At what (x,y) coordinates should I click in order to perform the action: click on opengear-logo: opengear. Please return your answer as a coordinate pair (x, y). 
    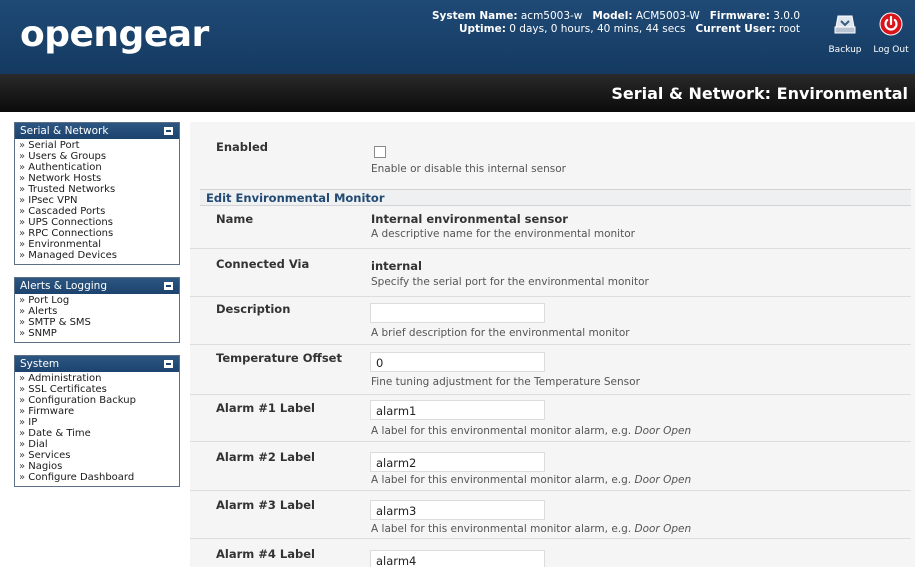
    Looking at the image, I should click on (114, 34).